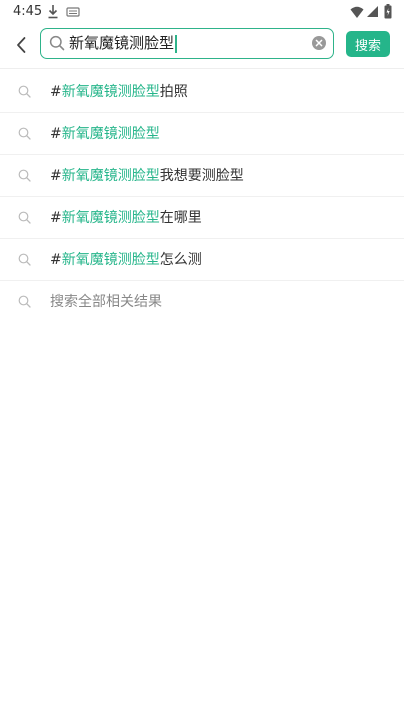  I want to click on suggestion-text: #新氧魔镜测脸型, so click(105, 134).